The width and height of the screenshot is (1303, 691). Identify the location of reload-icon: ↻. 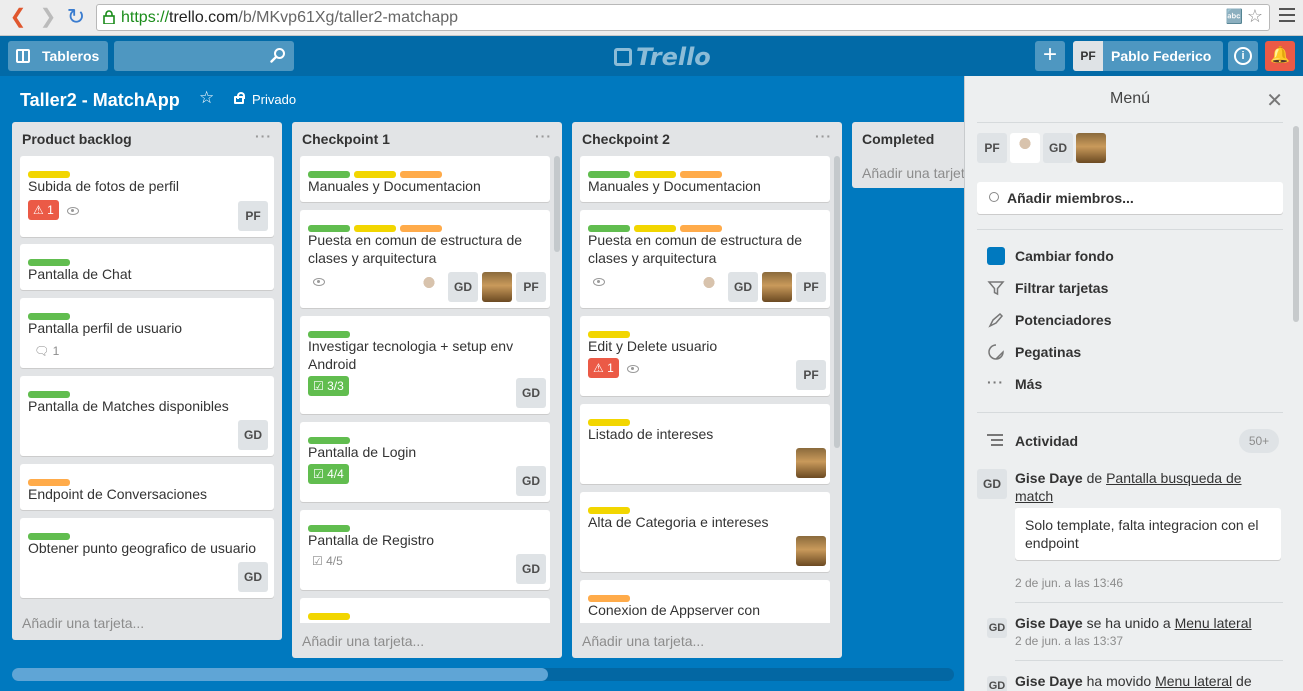
(76, 17).